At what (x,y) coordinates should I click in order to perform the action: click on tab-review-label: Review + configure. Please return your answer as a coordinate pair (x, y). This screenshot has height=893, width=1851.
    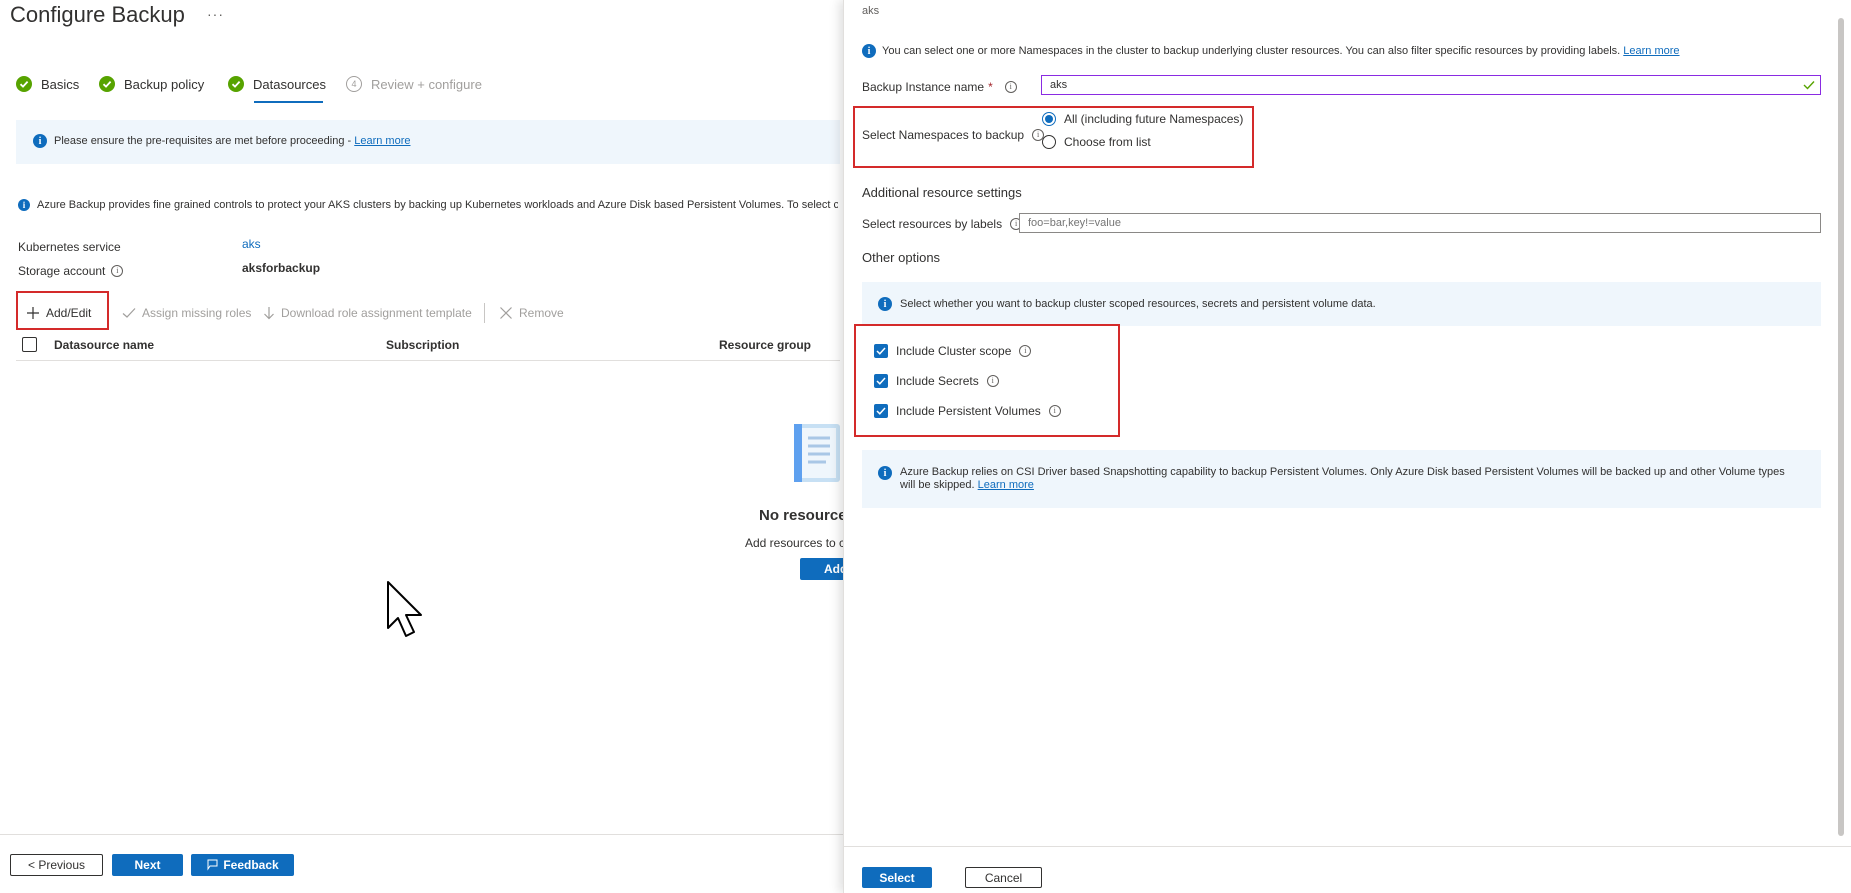
    Looking at the image, I should click on (426, 84).